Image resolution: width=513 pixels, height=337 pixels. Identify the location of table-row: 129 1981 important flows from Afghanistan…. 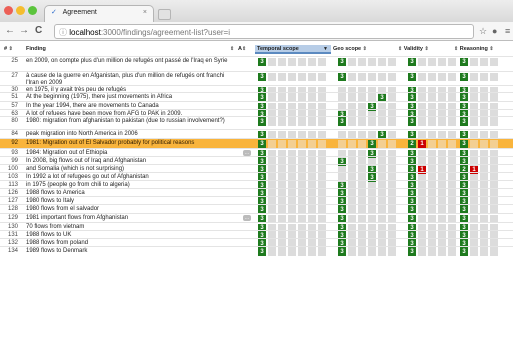
(256, 218).